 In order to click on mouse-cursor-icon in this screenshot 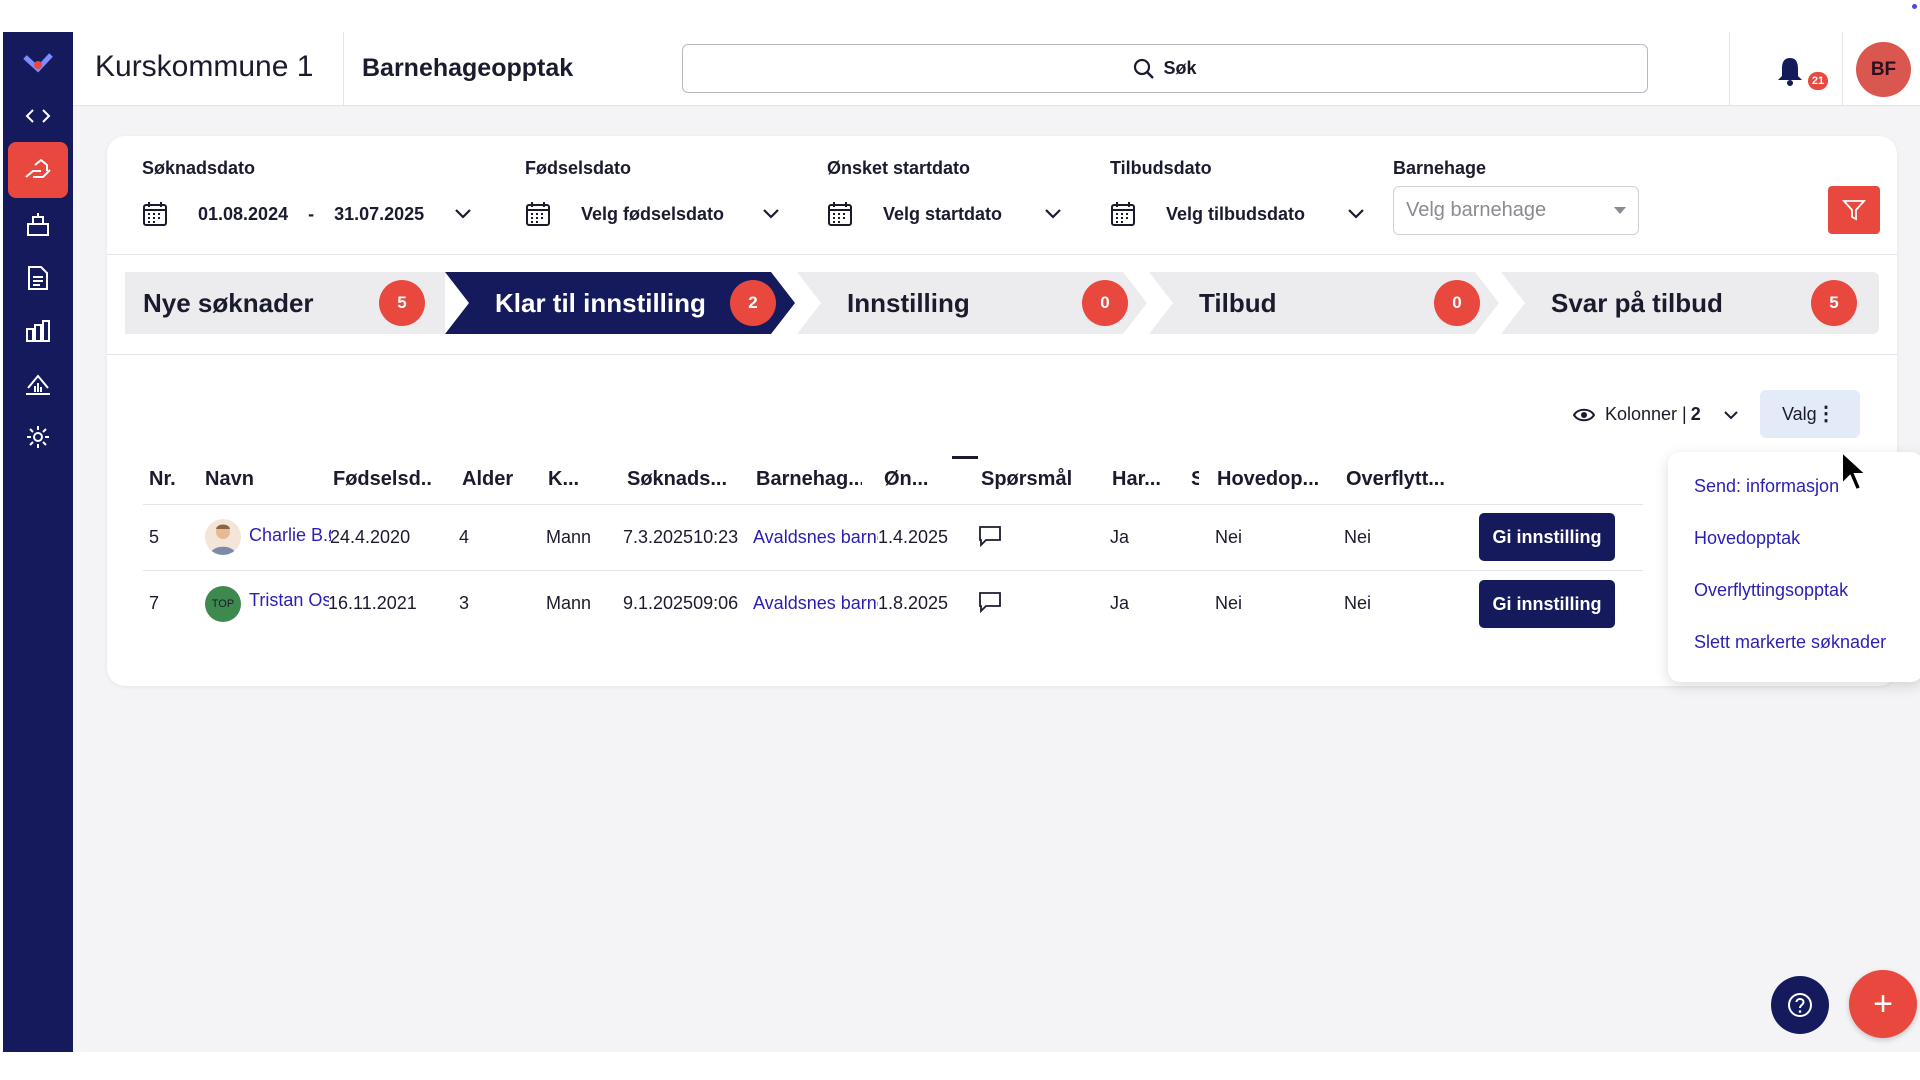, I will do `click(1854, 471)`.